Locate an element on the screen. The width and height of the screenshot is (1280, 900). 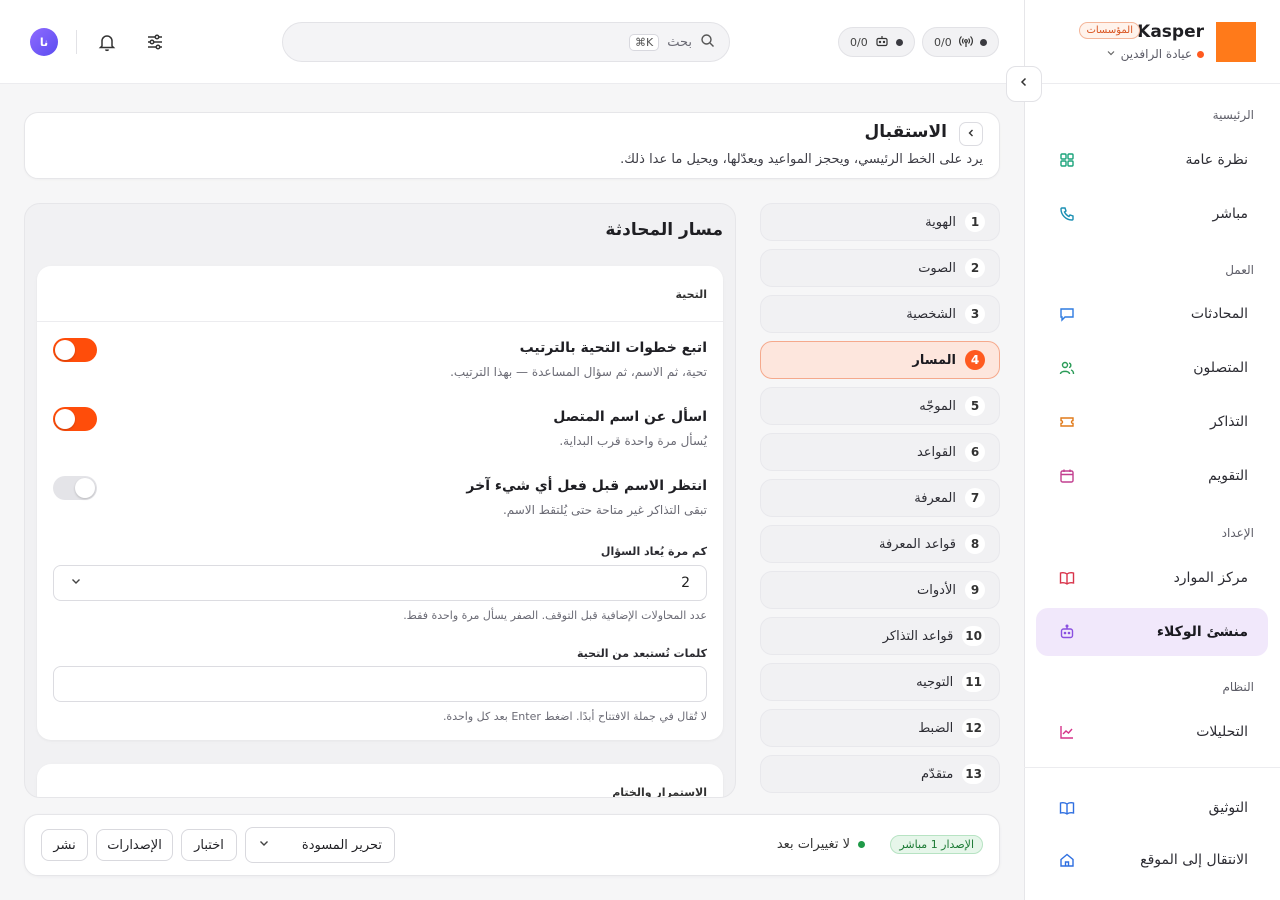
step-identity: 1 الهوية is located at coordinates (880, 222).